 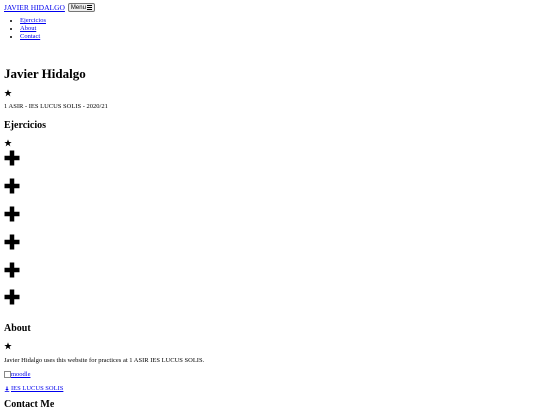 I want to click on hamburger-icon, so click(x=89, y=7).